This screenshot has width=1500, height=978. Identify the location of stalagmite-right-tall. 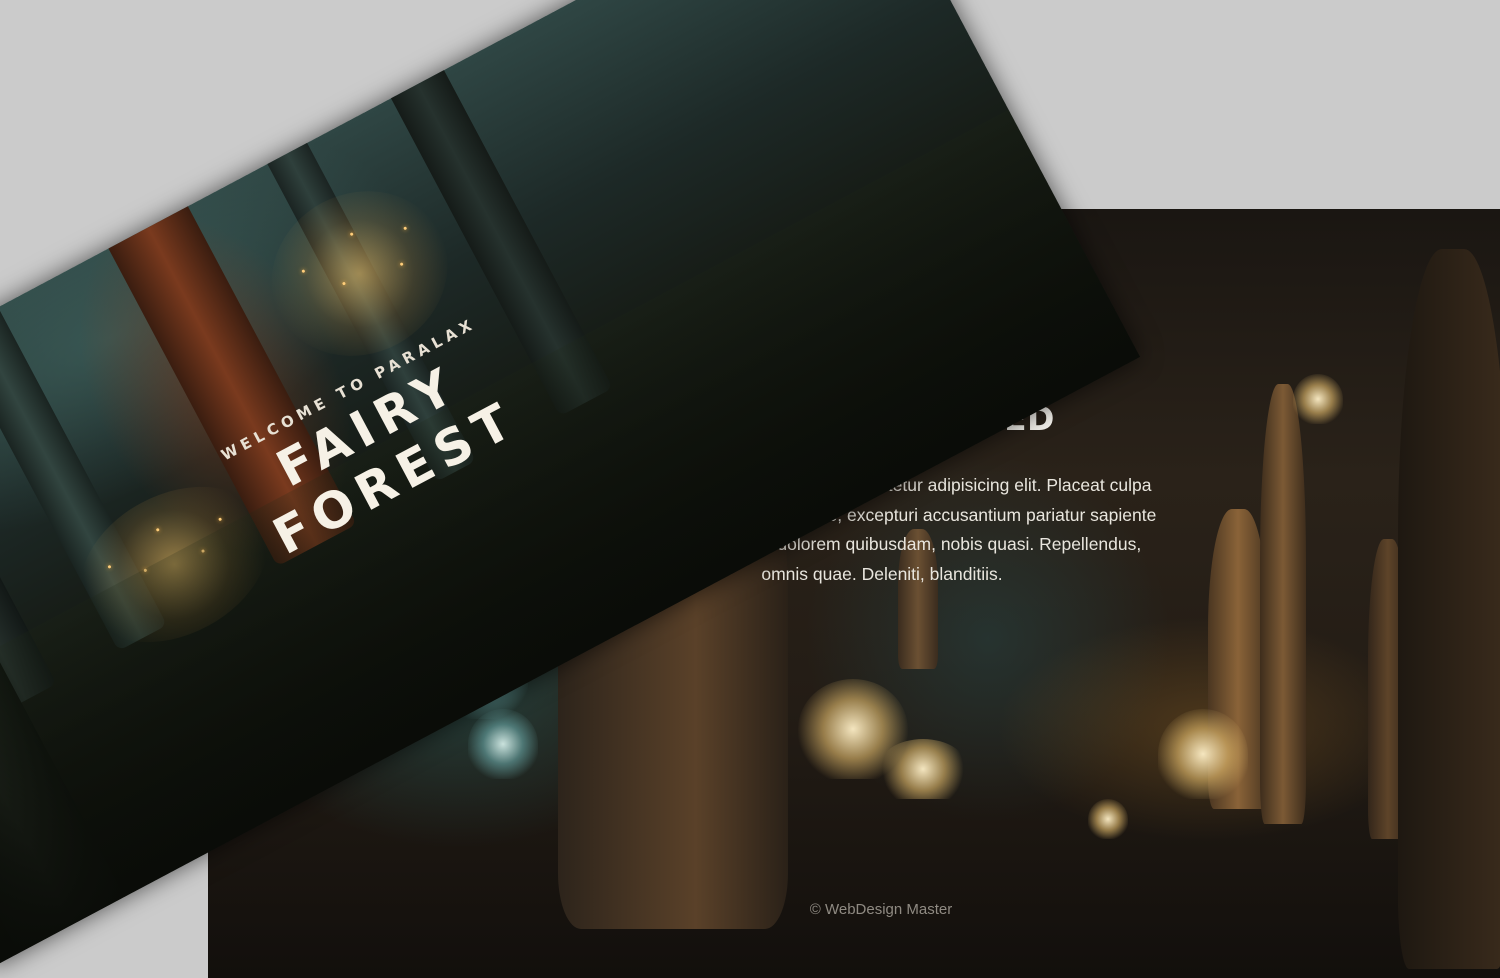
(1283, 604).